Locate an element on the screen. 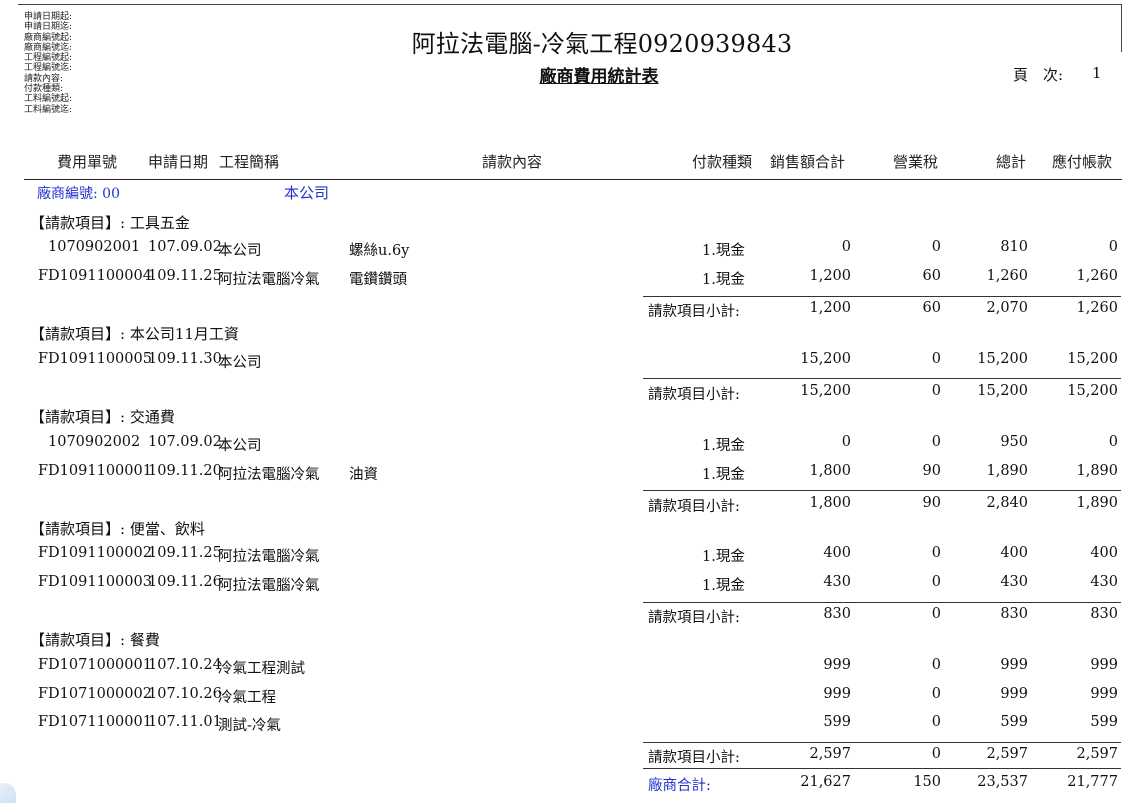 The width and height of the screenshot is (1139, 803). page-number: 1 is located at coordinates (1097, 73).